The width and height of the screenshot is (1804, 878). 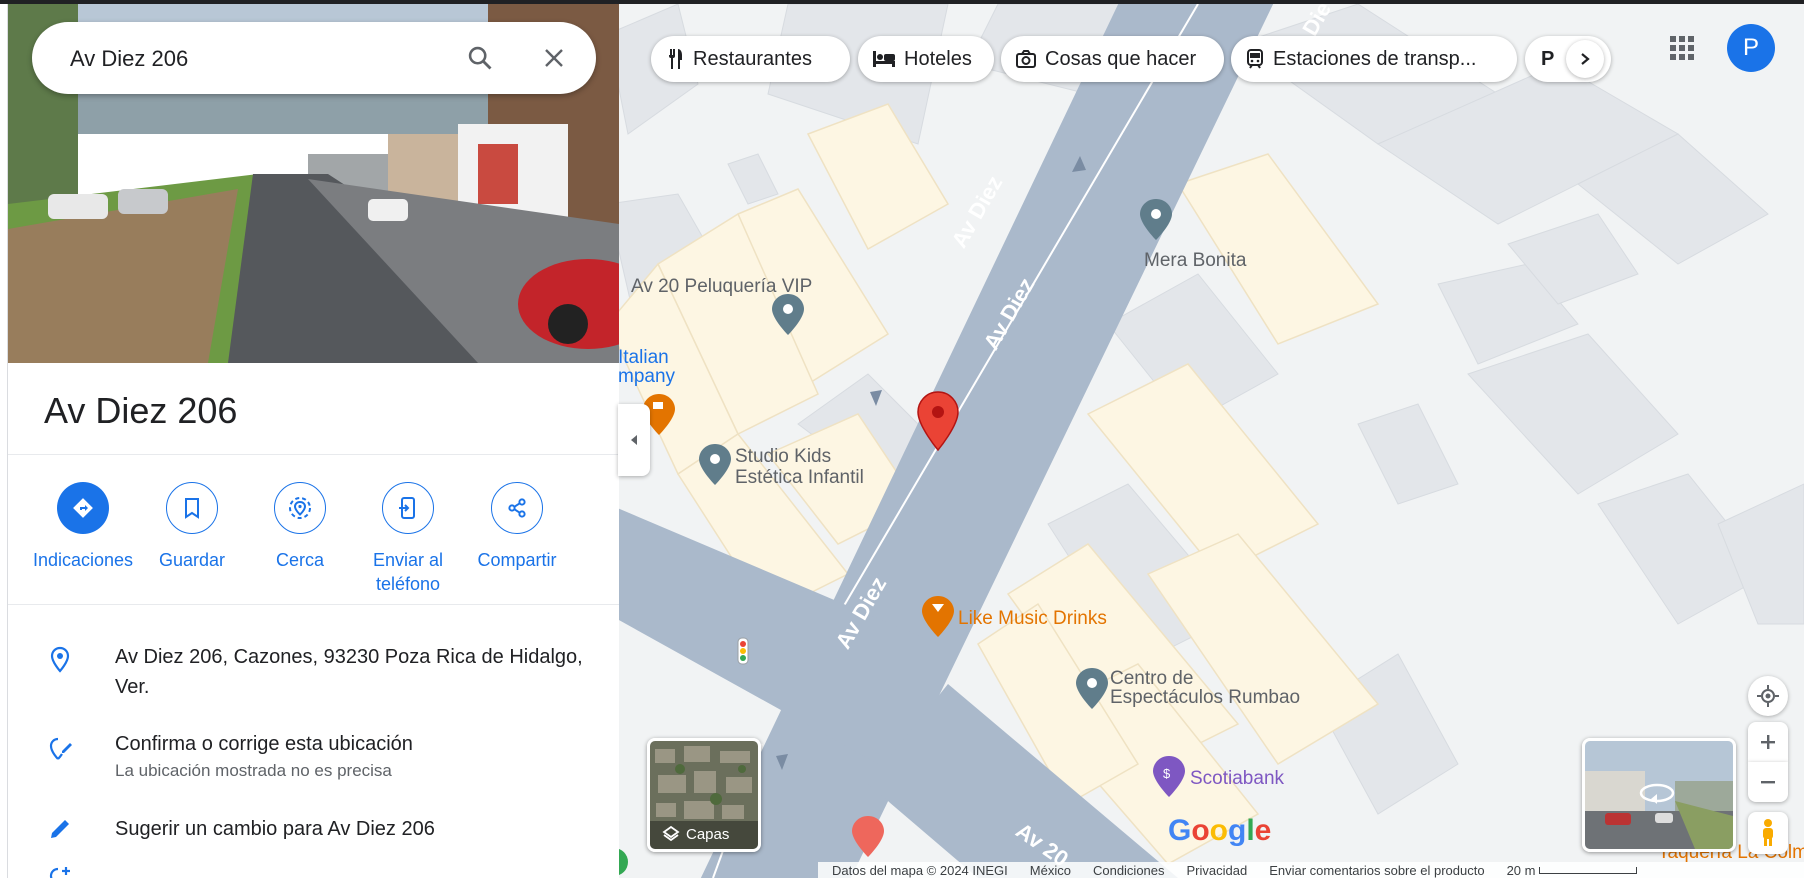 I want to click on confirm-location-title: Confirma o corrige esta ubicación, so click(x=264, y=744).